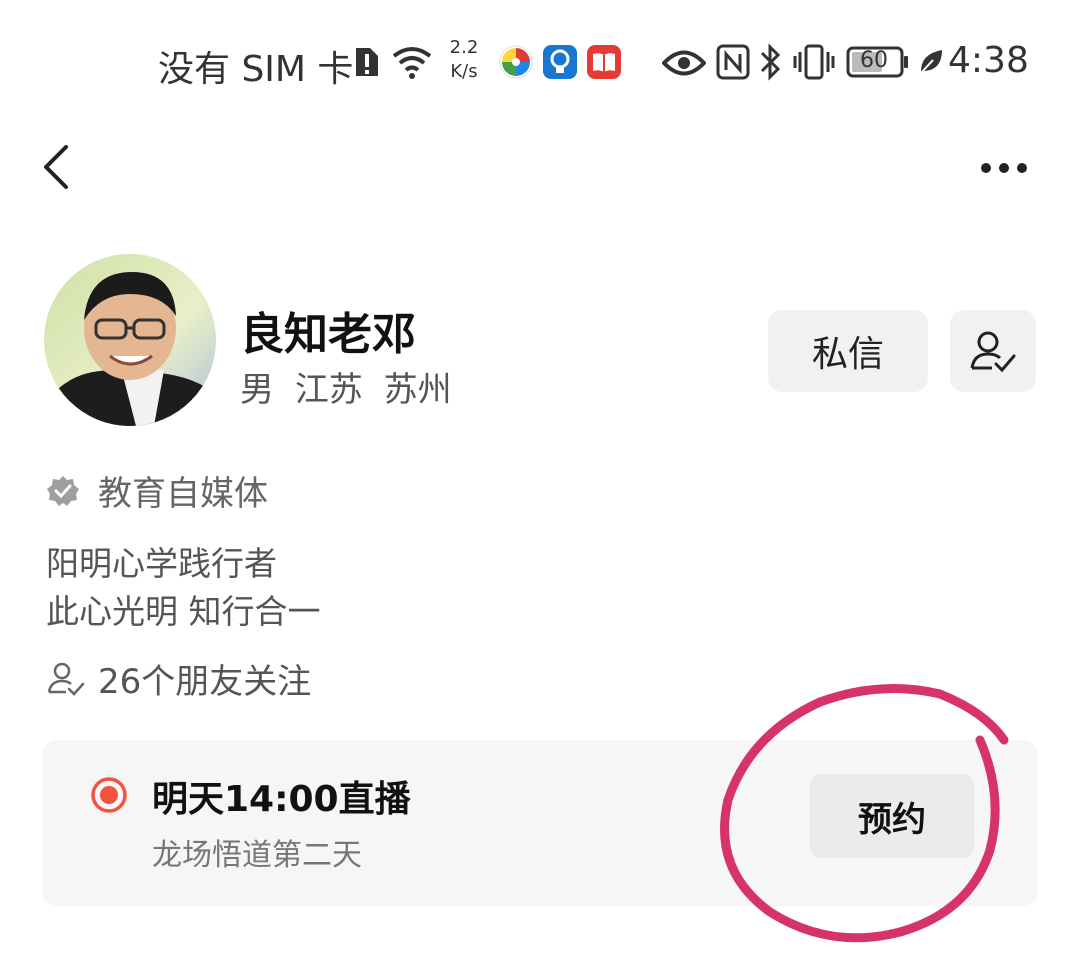 Image resolution: width=1080 pixels, height=964 pixels. What do you see at coordinates (814, 62) in the screenshot?
I see `vibrate-icon` at bounding box center [814, 62].